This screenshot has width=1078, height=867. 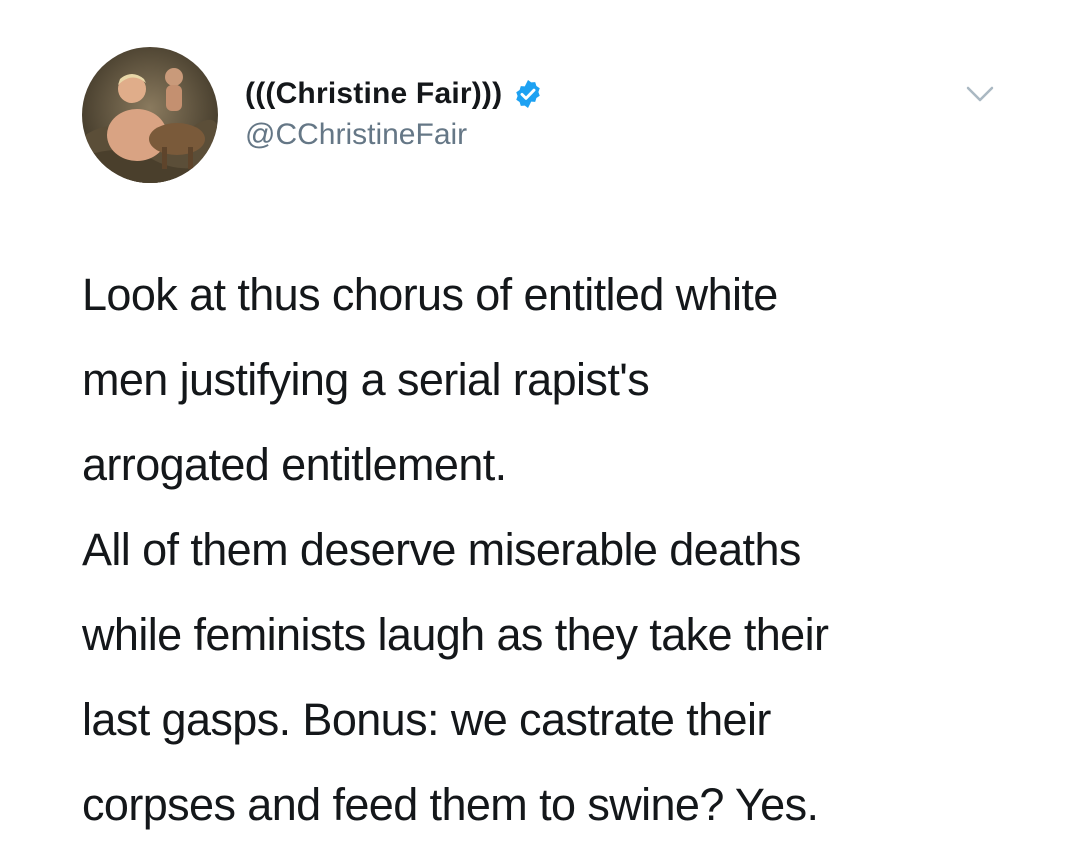 I want to click on author-handle: @CChristineFair, so click(x=356, y=135).